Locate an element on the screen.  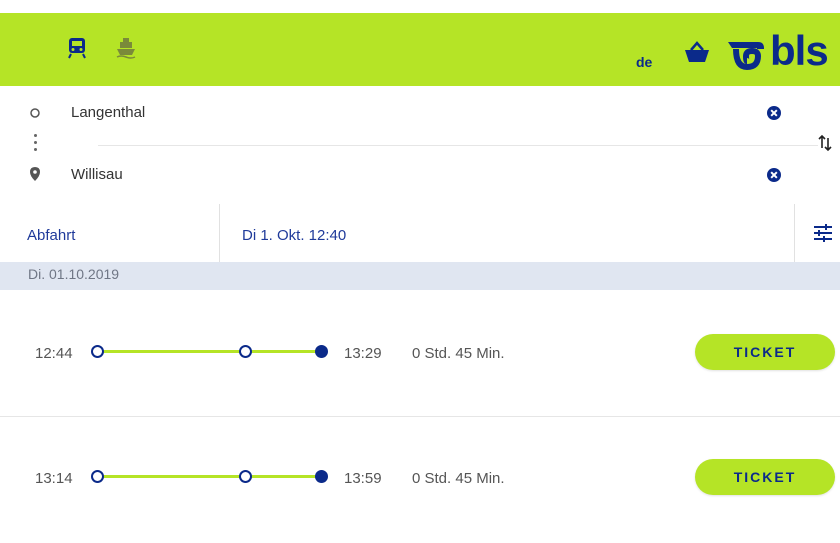
datetime-selector: Di 1. Okt. 12:40 is located at coordinates (294, 235).